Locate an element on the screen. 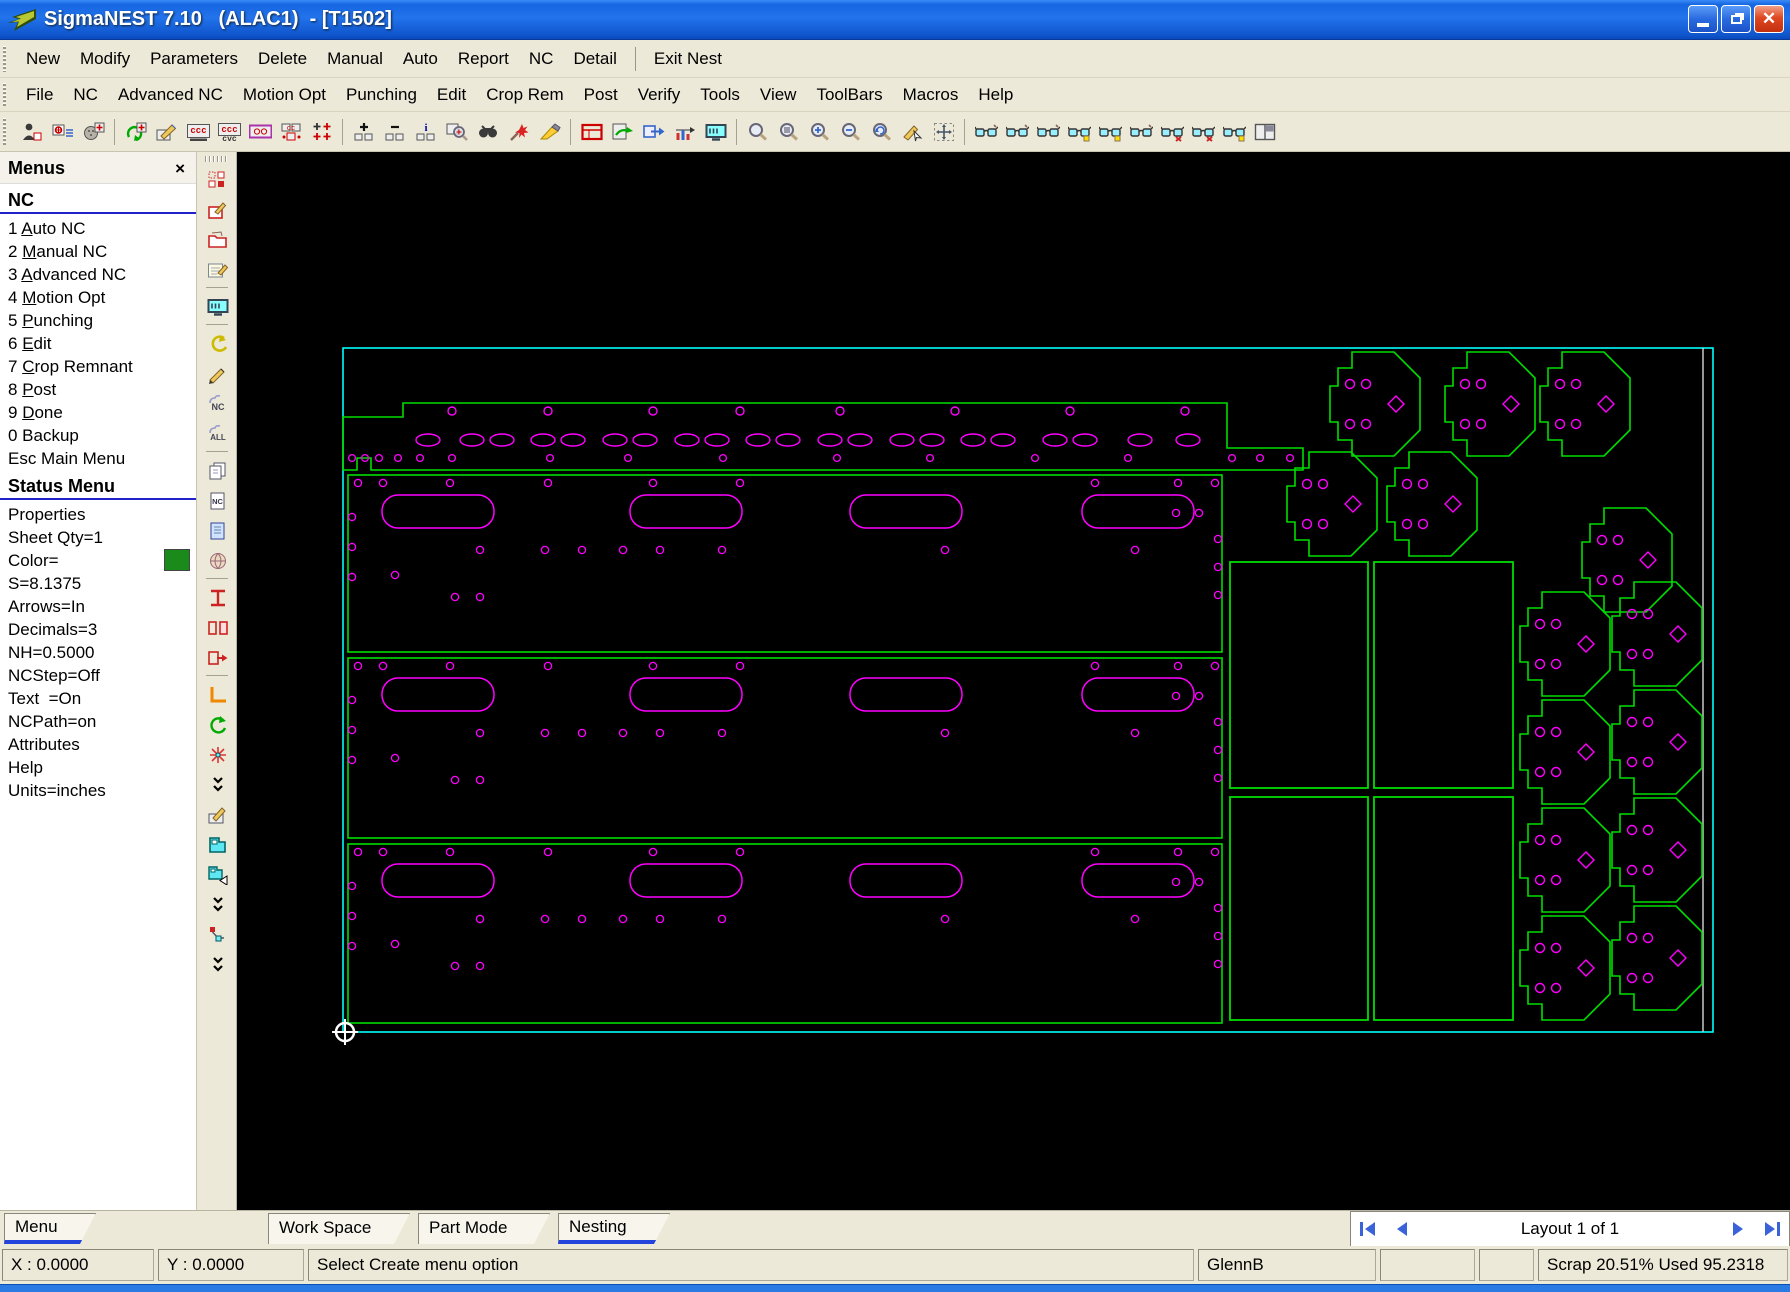  menu-item-parameters: Parameters is located at coordinates (194, 58).